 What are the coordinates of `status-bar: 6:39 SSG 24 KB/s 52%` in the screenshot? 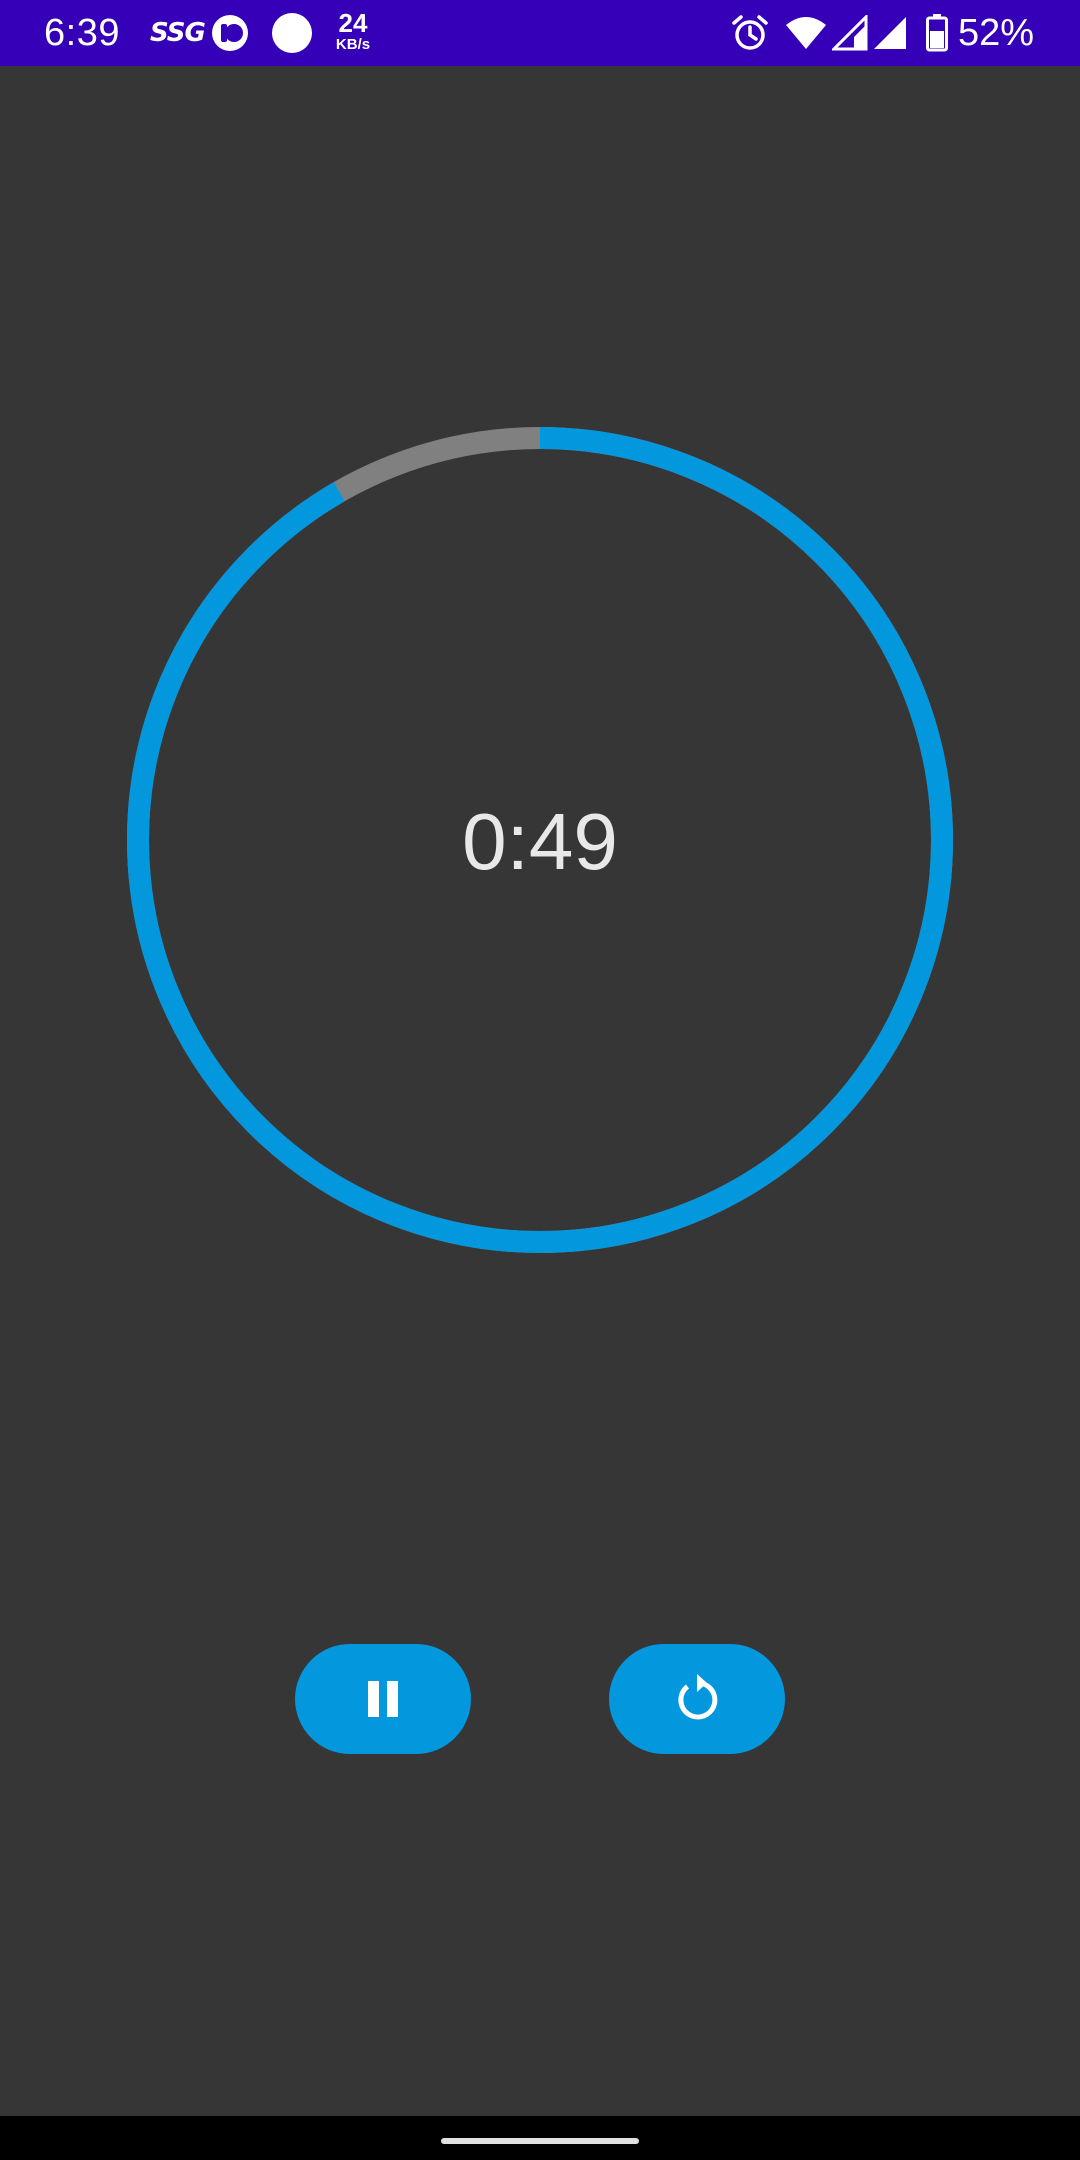 It's located at (540, 33).